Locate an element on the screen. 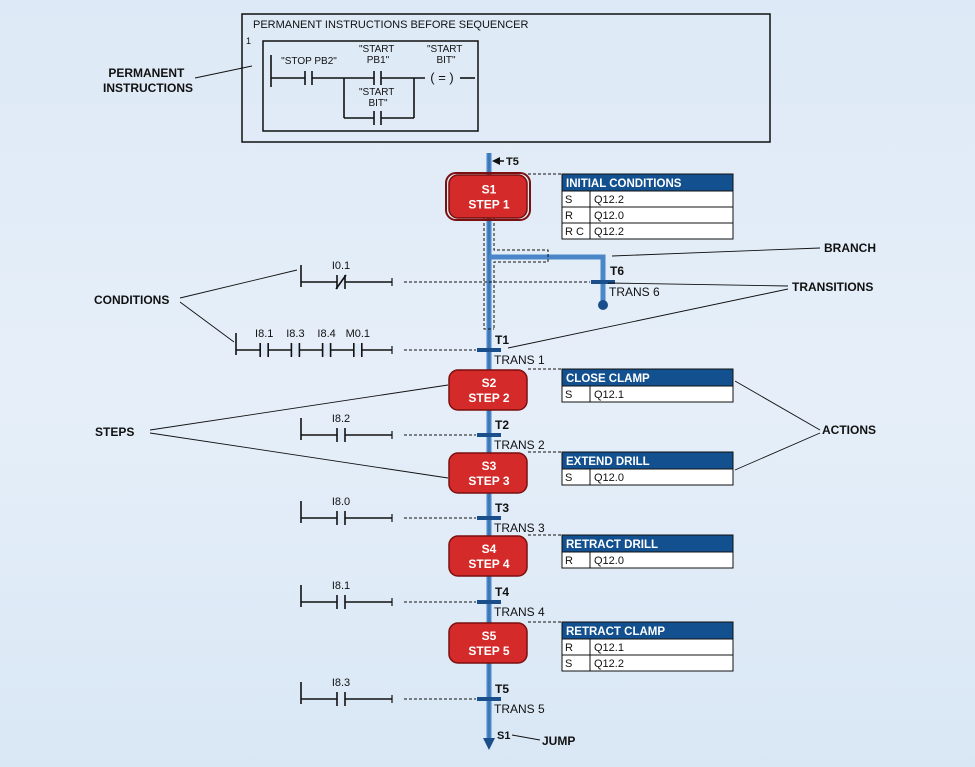 The height and width of the screenshot is (767, 975). step-s1 is located at coordinates (488, 196).